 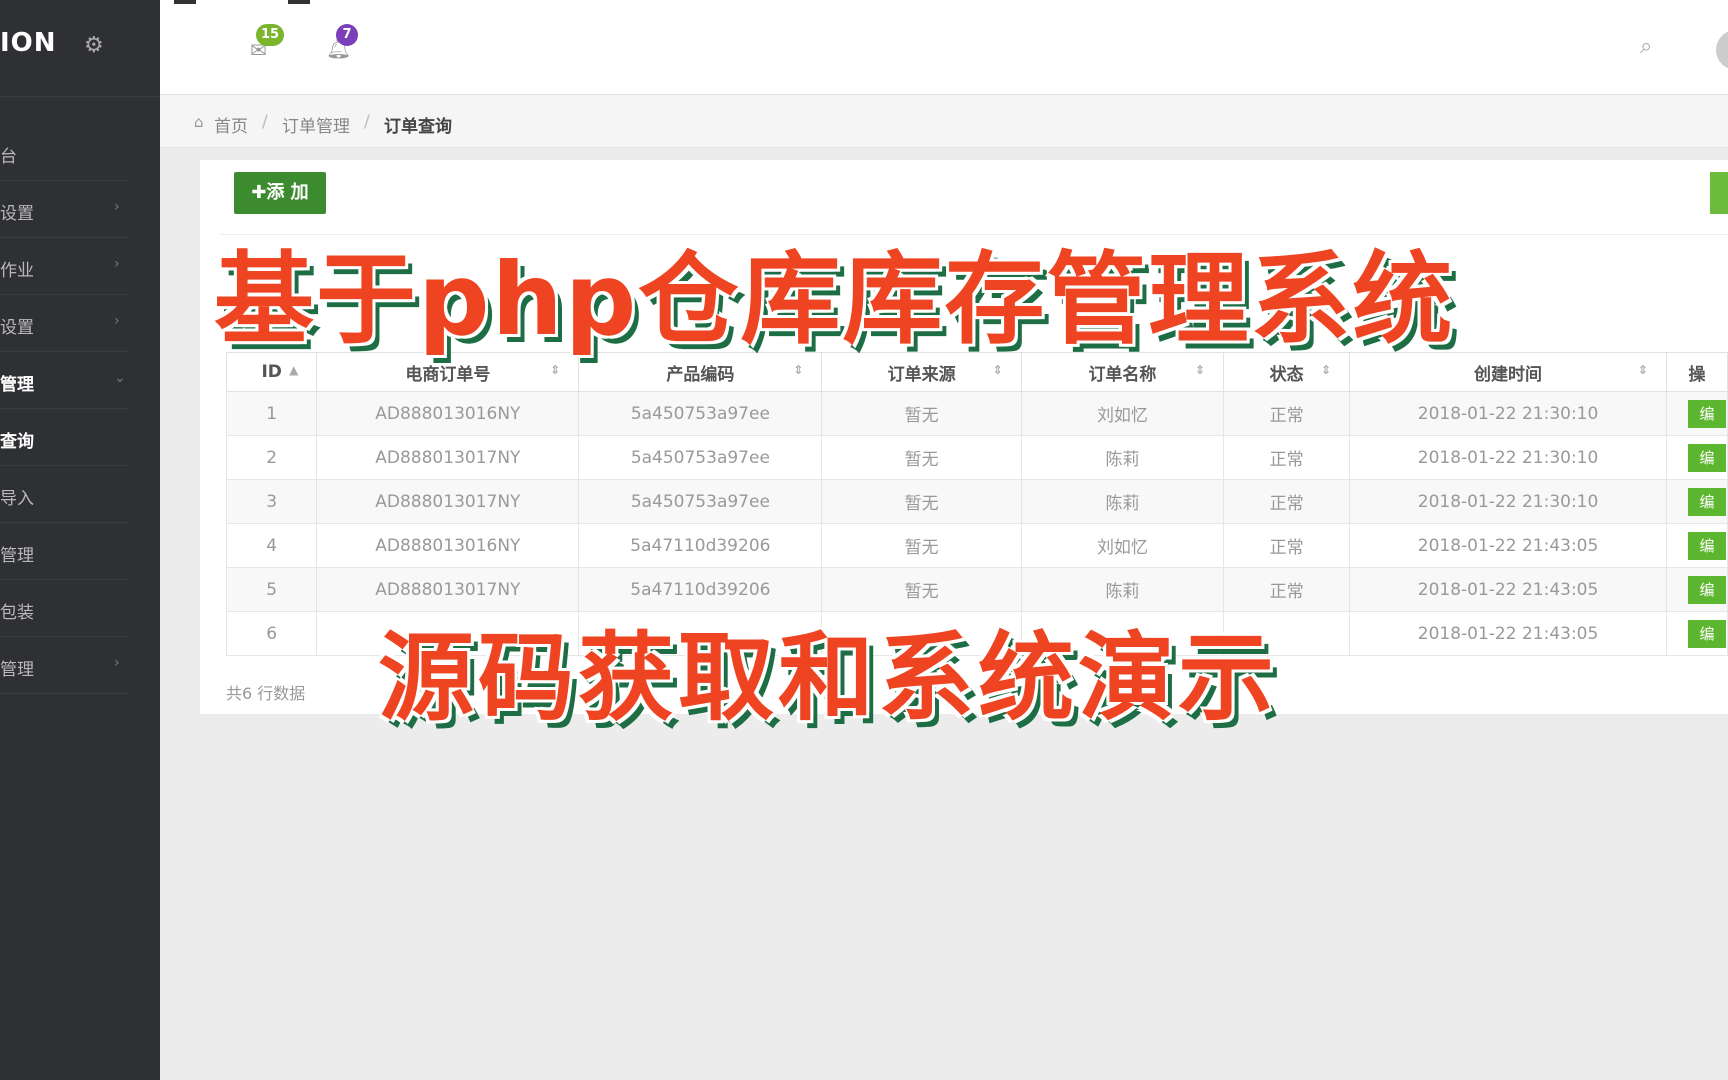 What do you see at coordinates (17, 613) in the screenshot?
I see `sidebar-item-label: 包装` at bounding box center [17, 613].